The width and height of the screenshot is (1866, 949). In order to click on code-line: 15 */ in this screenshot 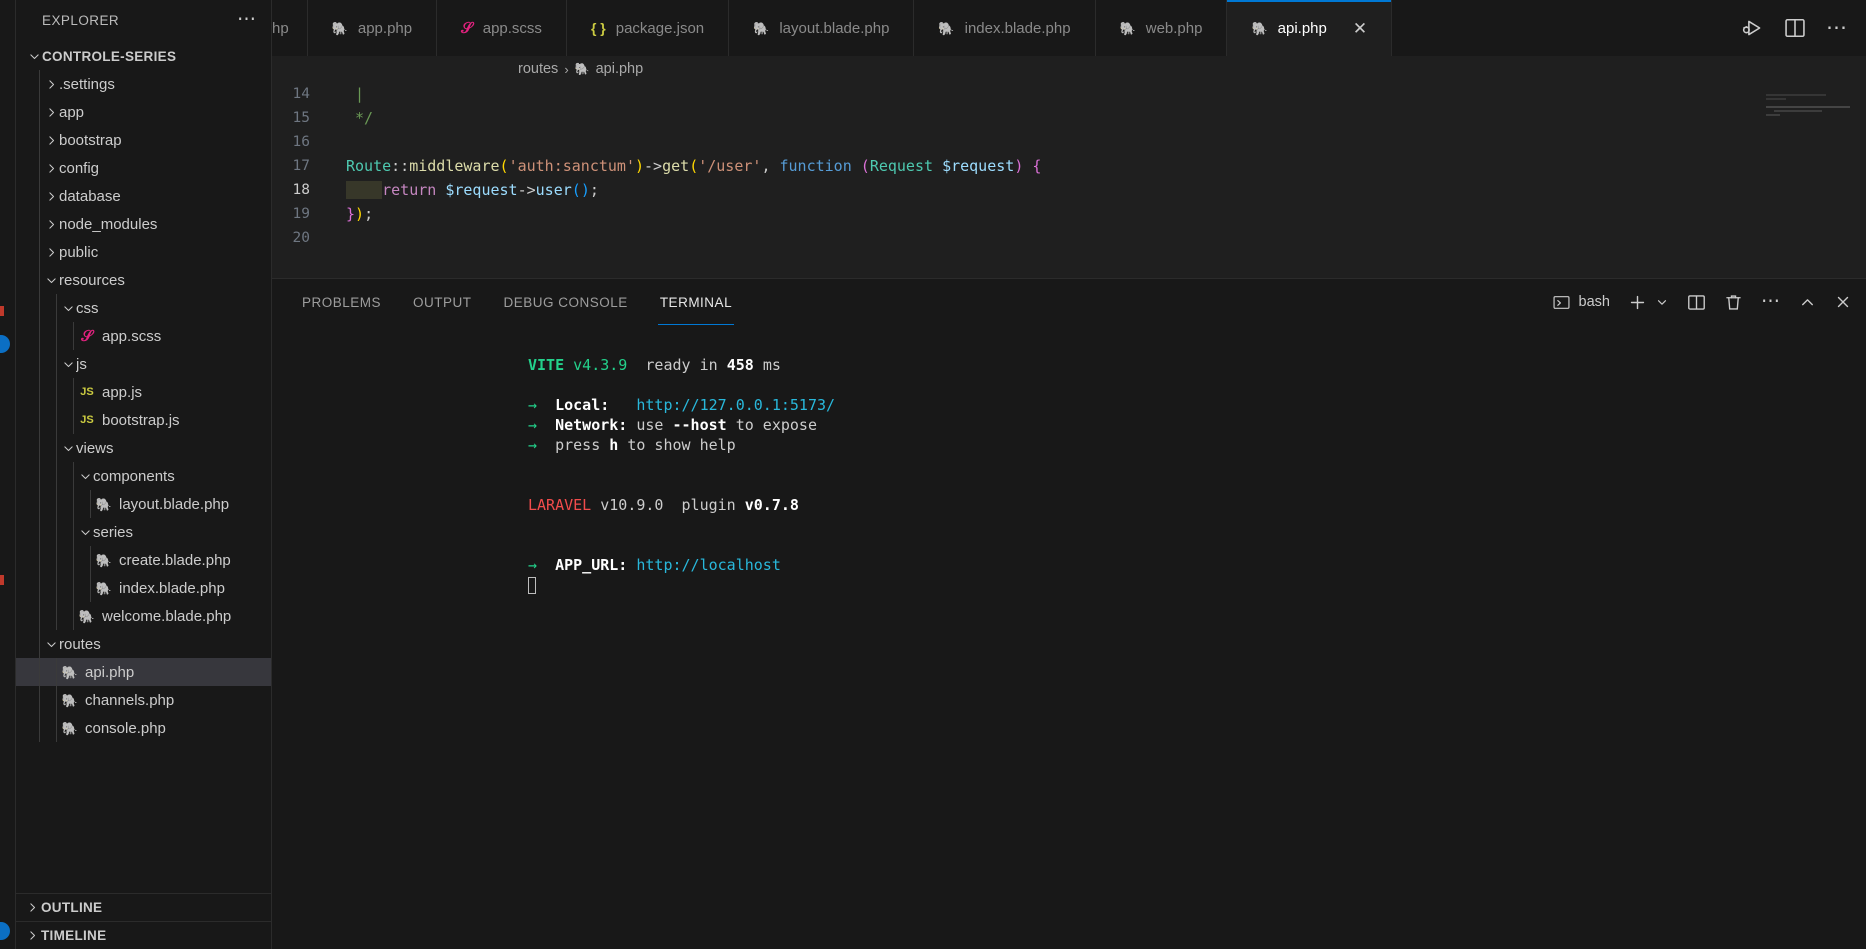, I will do `click(1069, 118)`.